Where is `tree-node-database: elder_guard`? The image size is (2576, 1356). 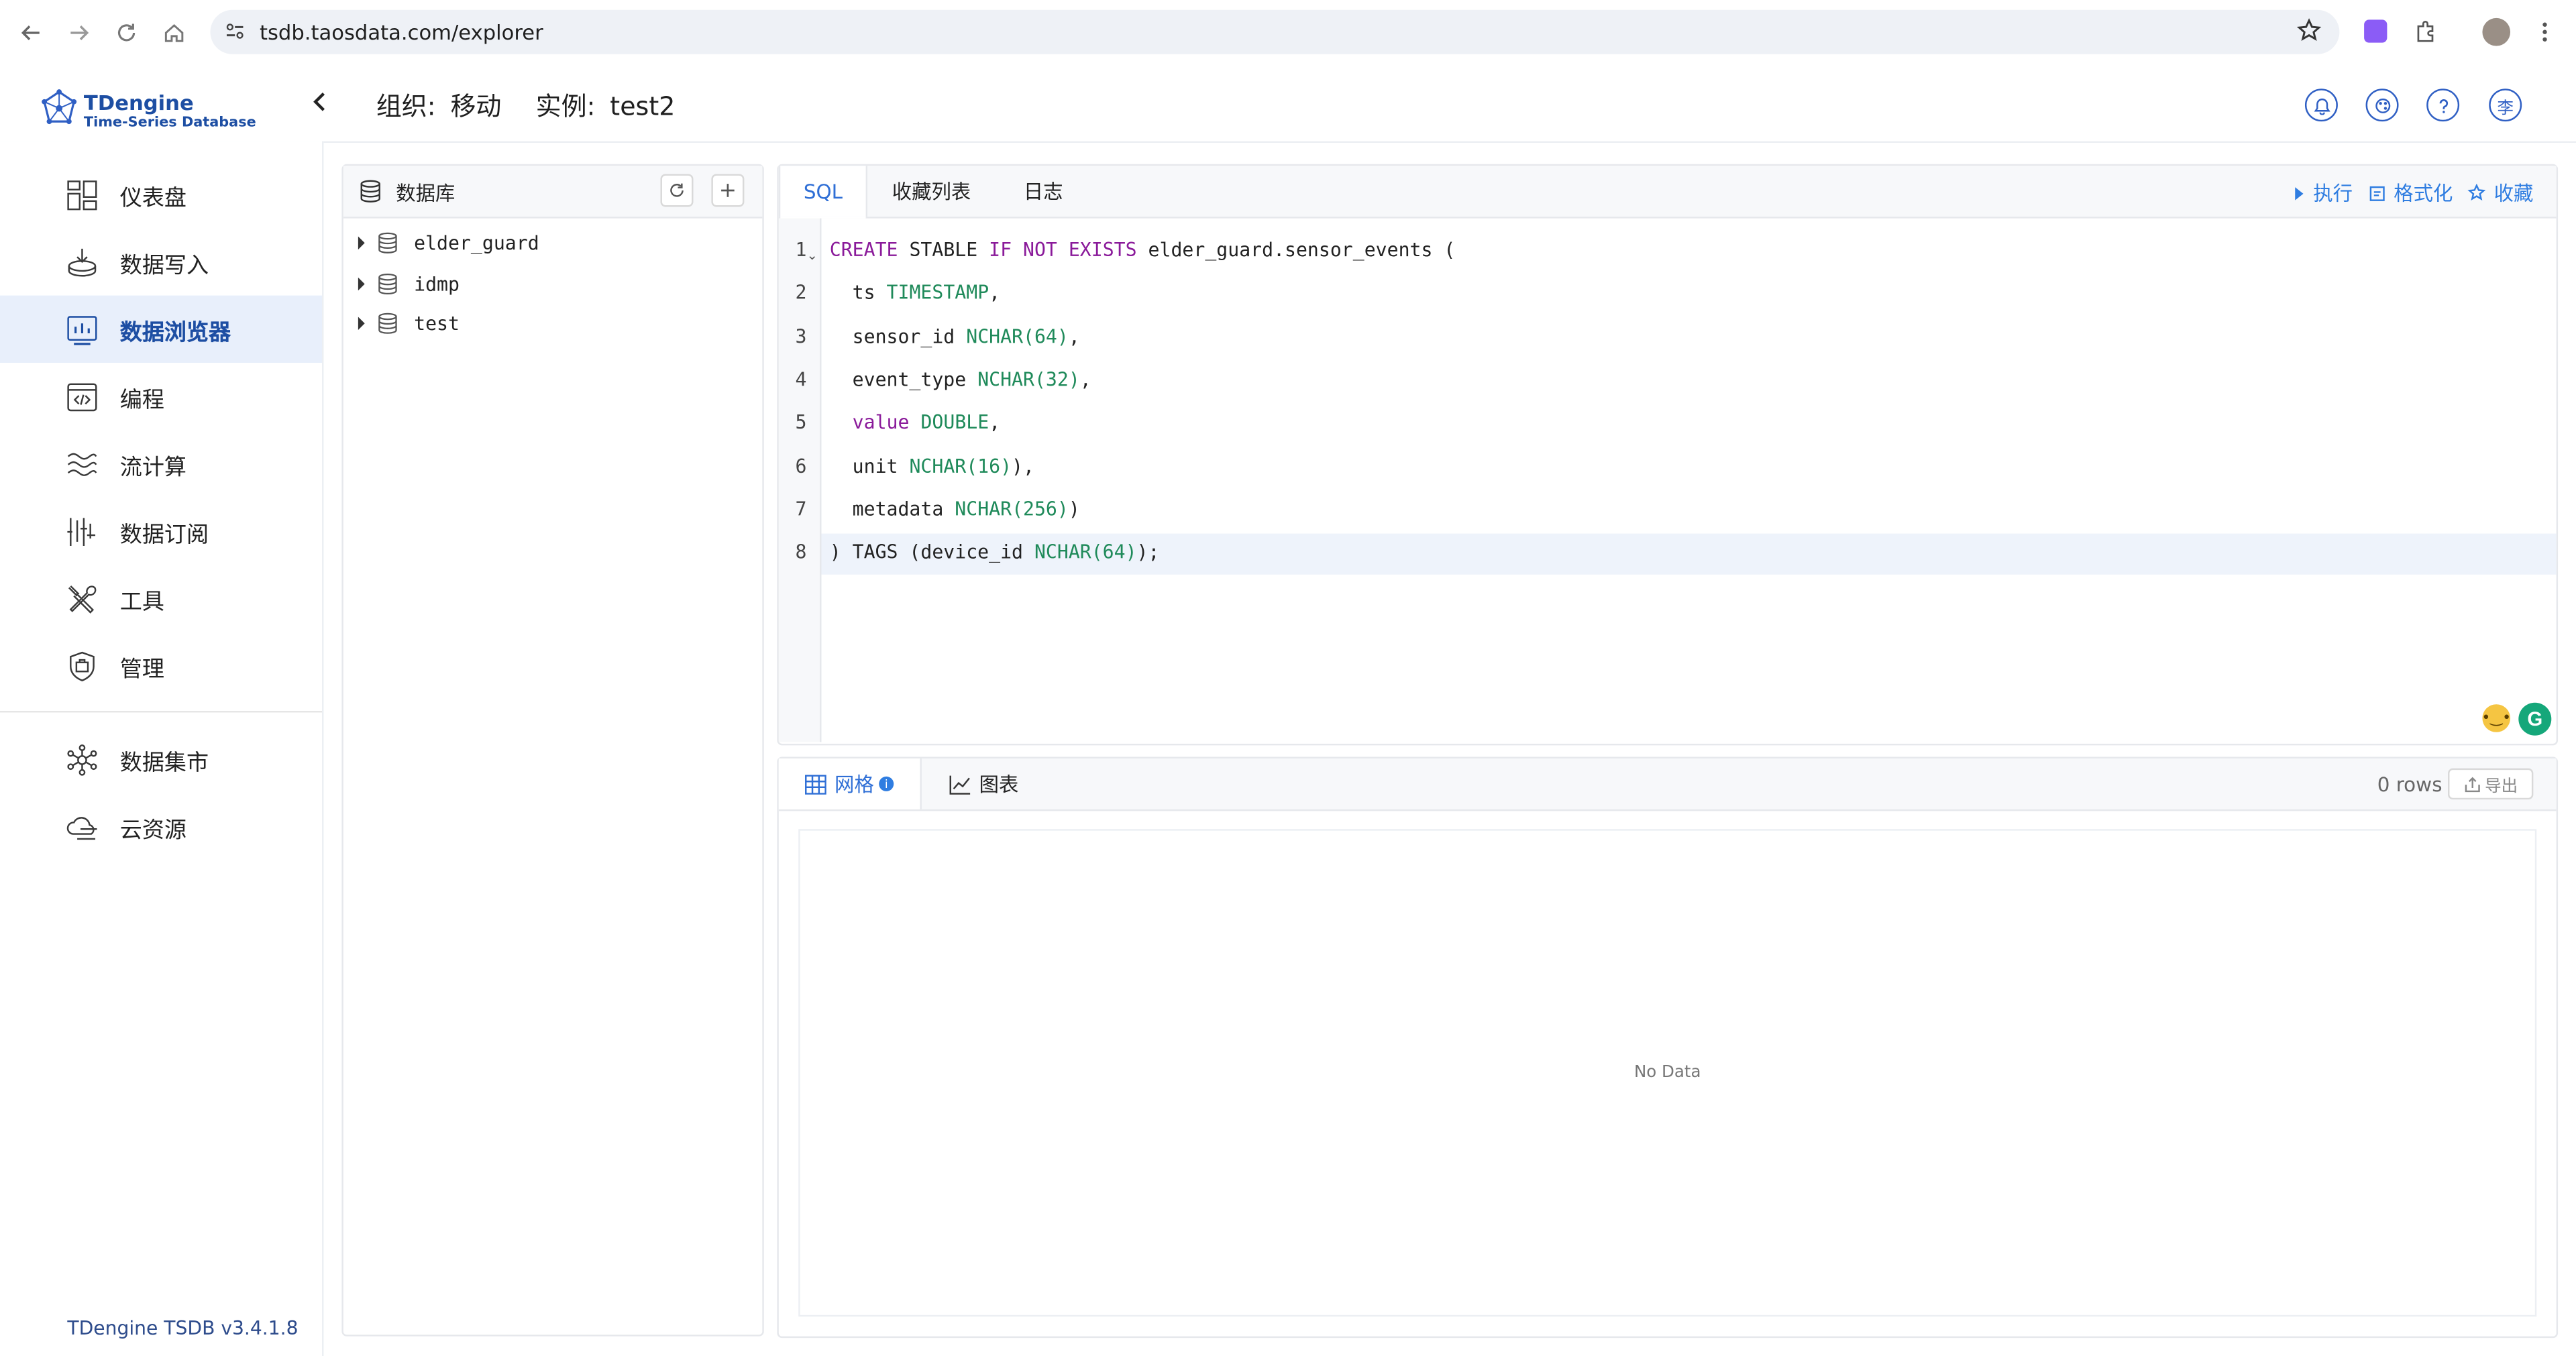
tree-node-database: elder_guard is located at coordinates (552, 244).